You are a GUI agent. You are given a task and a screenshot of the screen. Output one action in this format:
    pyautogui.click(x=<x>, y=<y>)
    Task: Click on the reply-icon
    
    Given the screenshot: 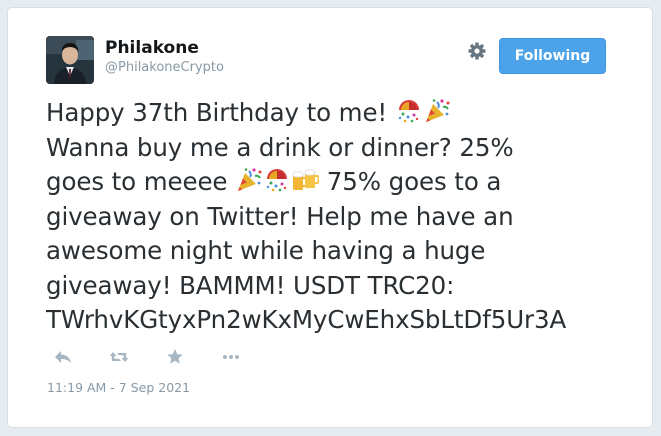 What is the action you would take?
    pyautogui.click(x=63, y=357)
    